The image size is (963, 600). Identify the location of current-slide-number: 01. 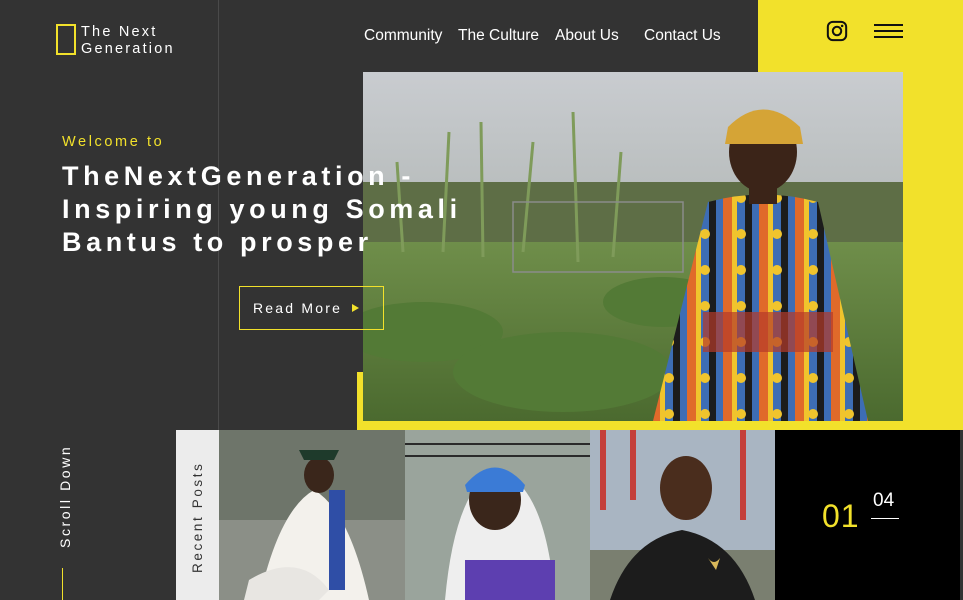
(841, 516).